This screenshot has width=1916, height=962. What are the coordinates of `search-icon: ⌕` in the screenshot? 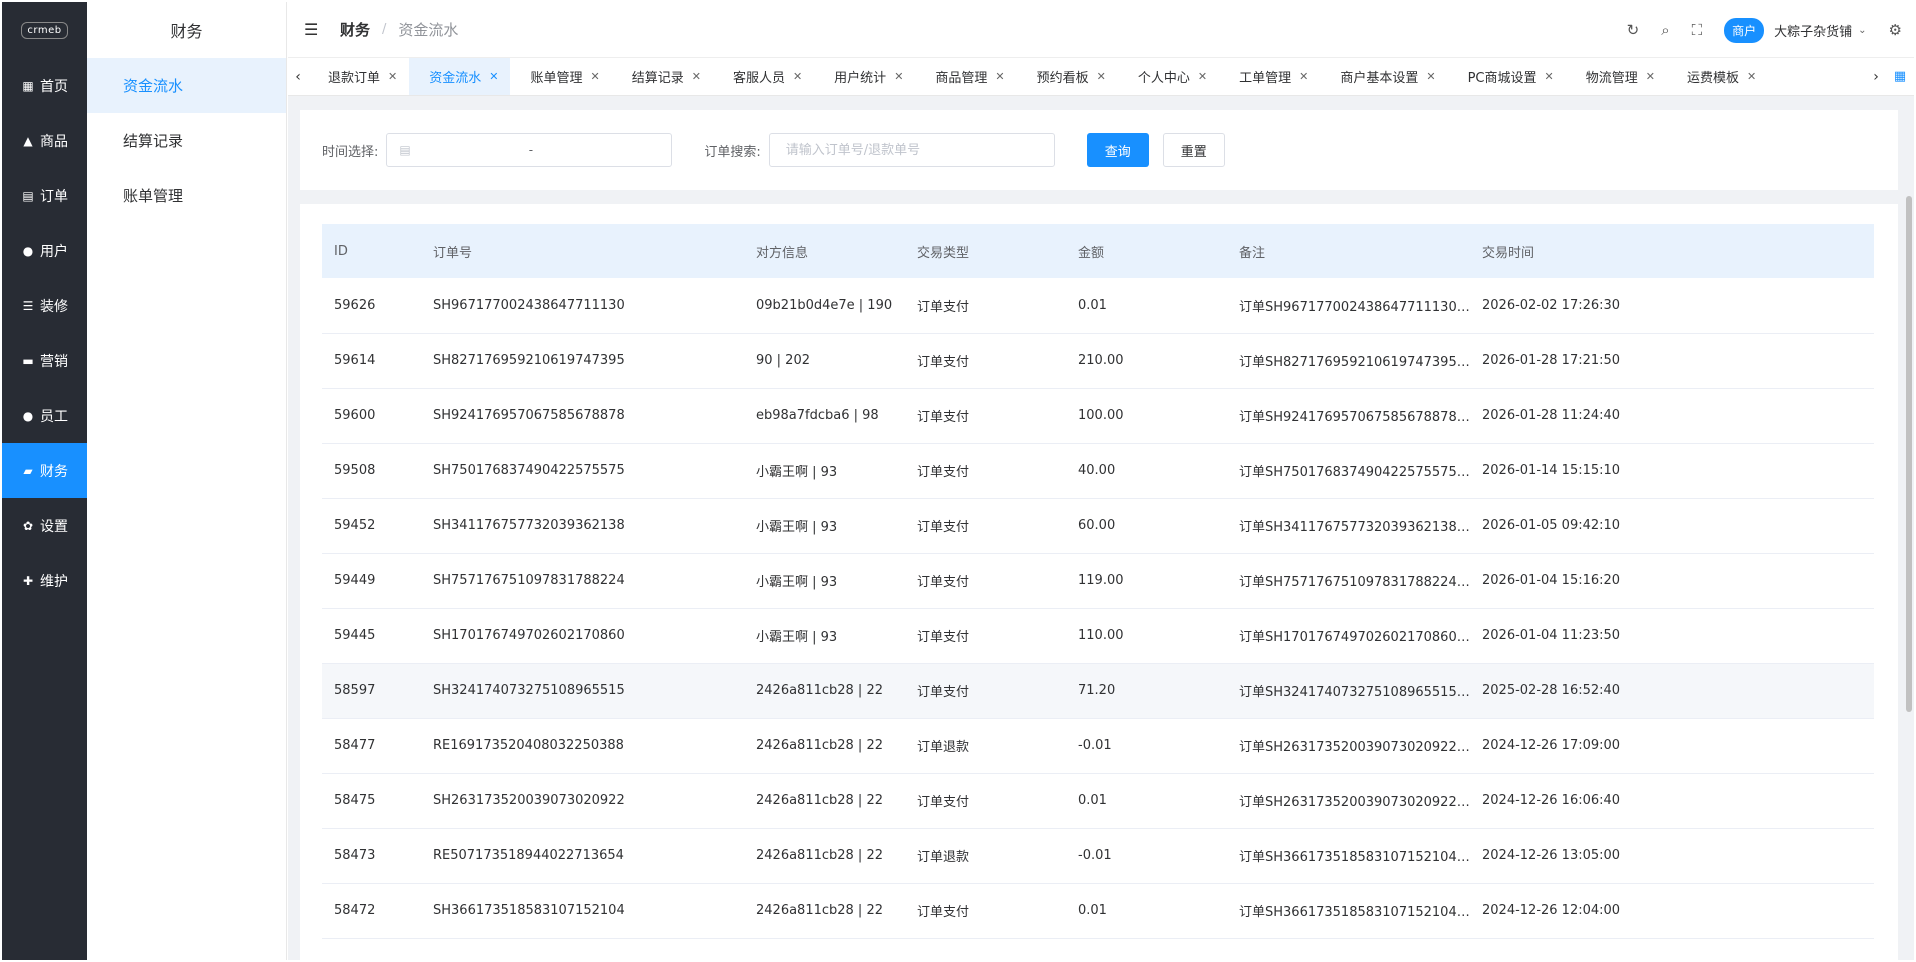 It's located at (1665, 30).